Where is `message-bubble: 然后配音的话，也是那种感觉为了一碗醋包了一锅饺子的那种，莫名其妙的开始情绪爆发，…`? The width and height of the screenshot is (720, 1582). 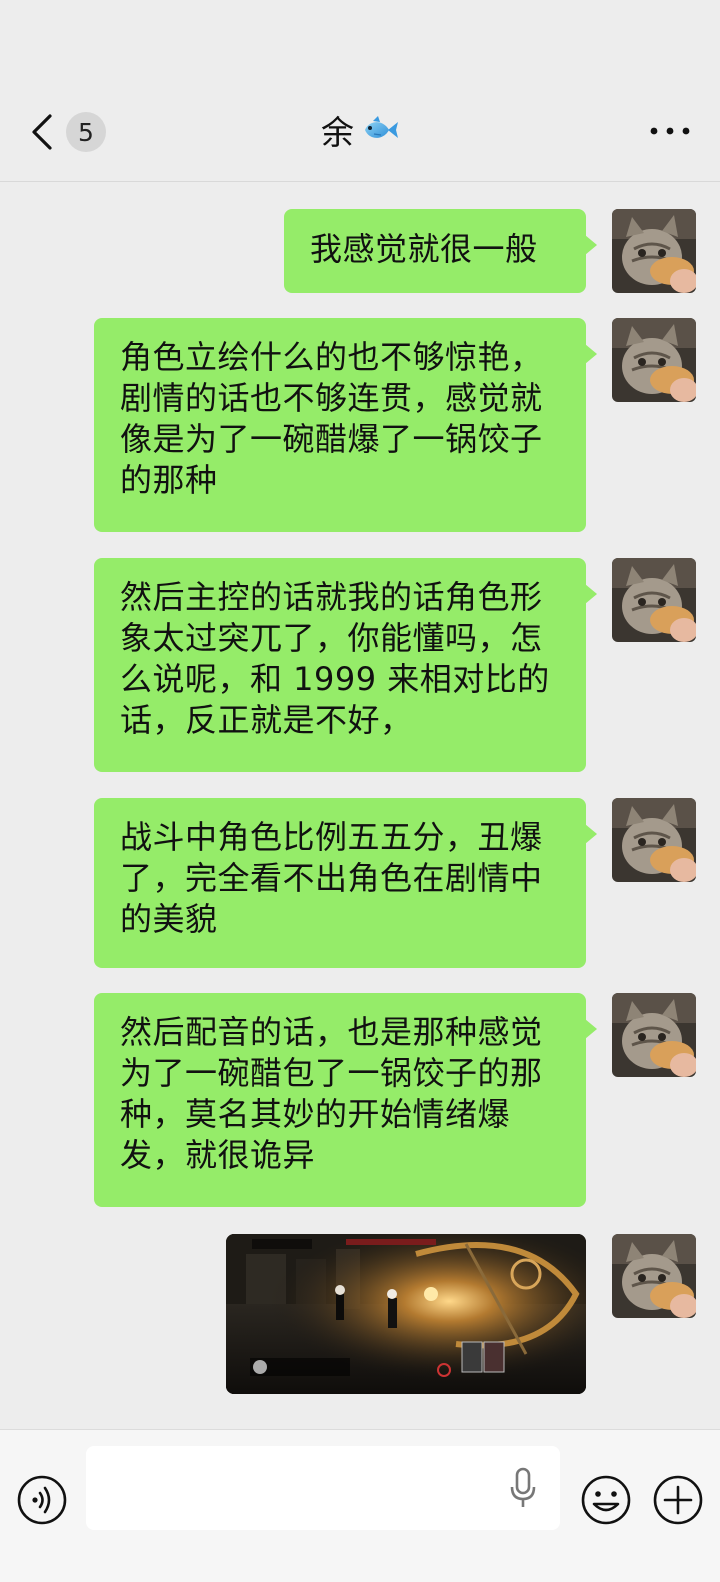 message-bubble: 然后配音的话，也是那种感觉为了一碗醋包了一锅饺子的那种，莫名其妙的开始情绪爆发，… is located at coordinates (345, 1100).